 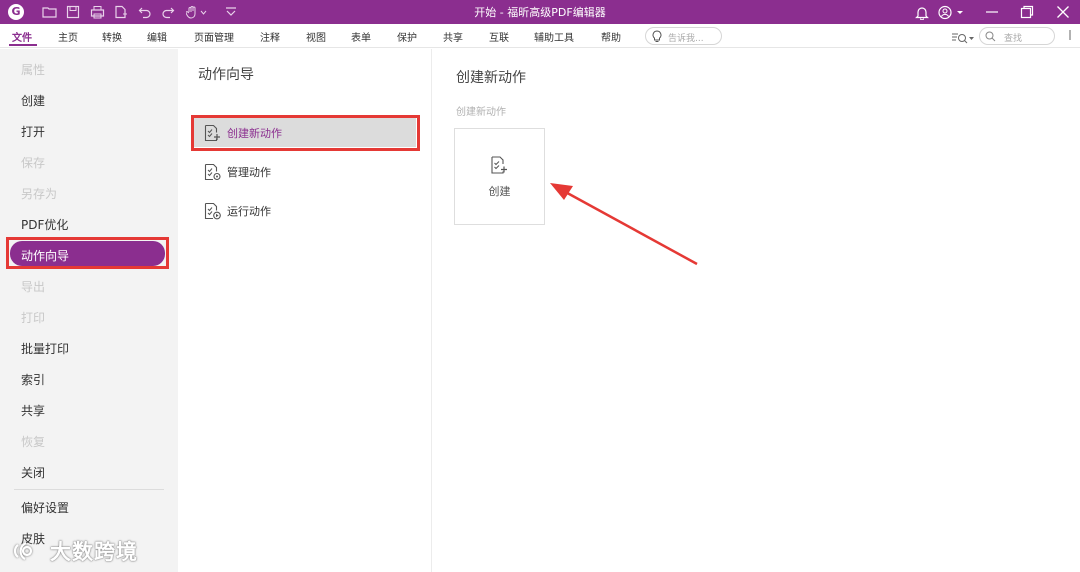 What do you see at coordinates (168, 12) in the screenshot?
I see `redo-icon` at bounding box center [168, 12].